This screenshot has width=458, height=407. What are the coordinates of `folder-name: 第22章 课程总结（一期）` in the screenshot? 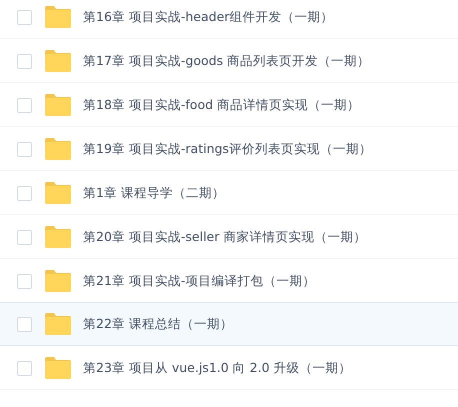 It's located at (158, 324).